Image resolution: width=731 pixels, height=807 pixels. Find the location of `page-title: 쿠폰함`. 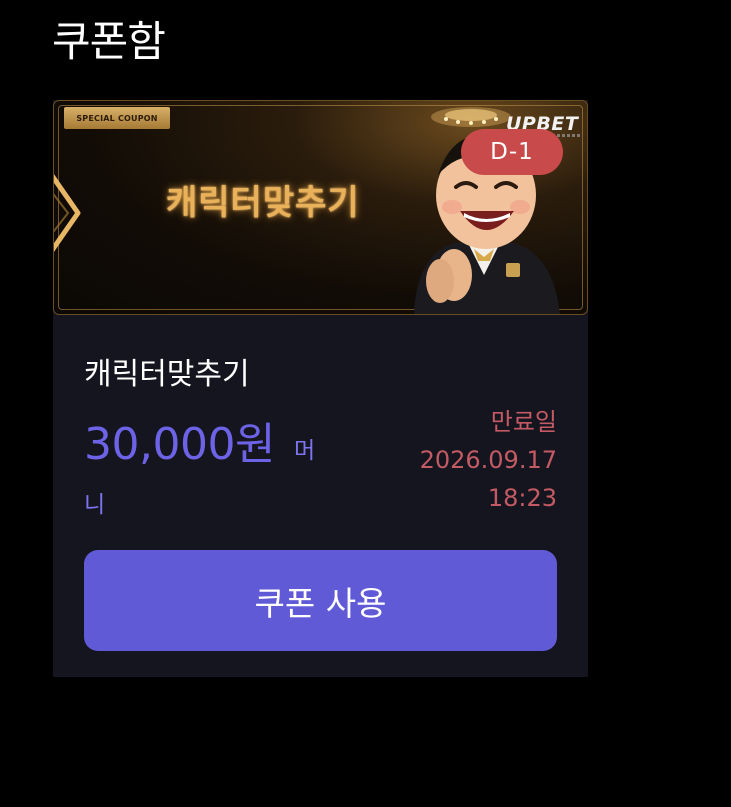

page-title: 쿠폰함 is located at coordinates (109, 41).